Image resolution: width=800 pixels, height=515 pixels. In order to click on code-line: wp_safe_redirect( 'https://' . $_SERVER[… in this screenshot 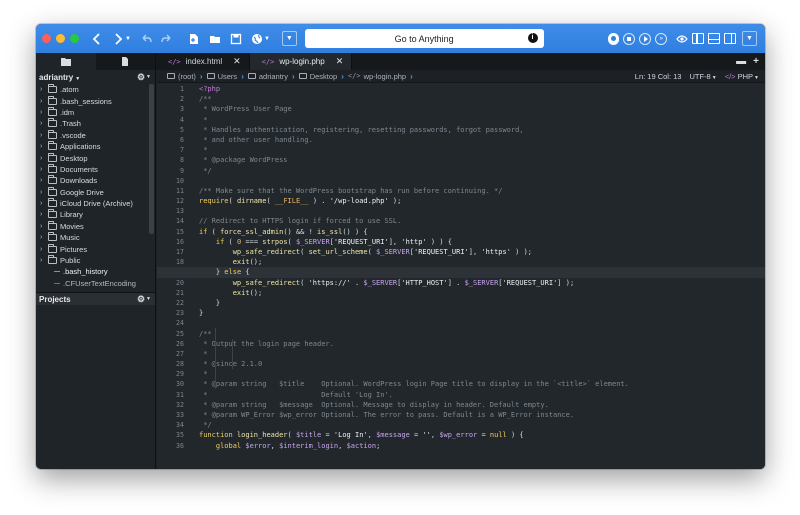, I will do `click(482, 283)`.